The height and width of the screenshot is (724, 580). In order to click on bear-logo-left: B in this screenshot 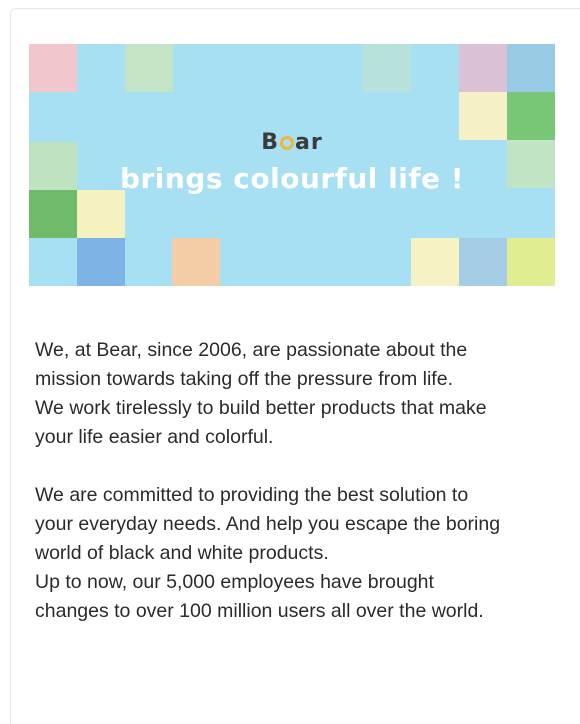, I will do `click(270, 142)`.